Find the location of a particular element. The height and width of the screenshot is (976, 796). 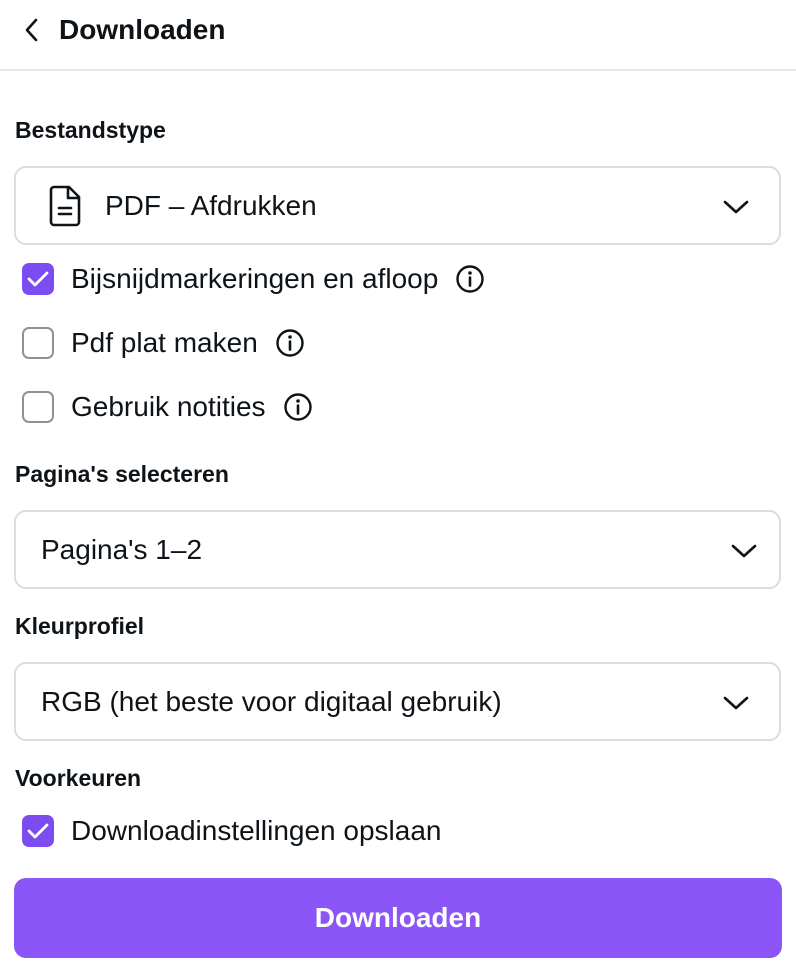

option-flatten-pdf: Pdf plat maken is located at coordinates (163, 343).